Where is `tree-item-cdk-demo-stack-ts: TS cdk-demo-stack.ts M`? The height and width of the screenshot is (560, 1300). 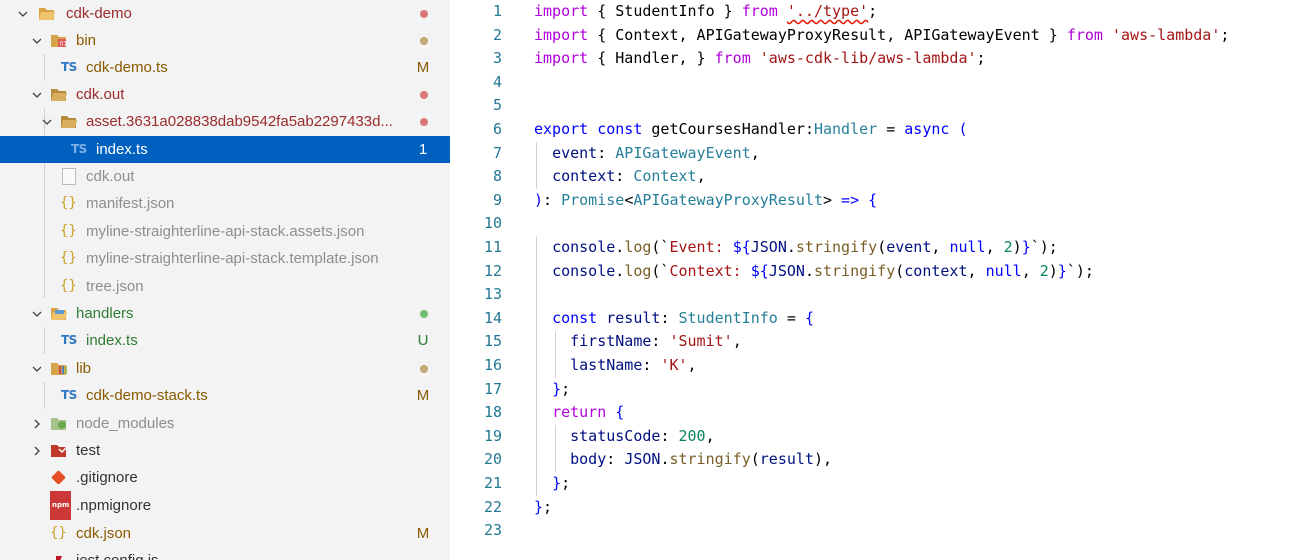
tree-item-cdk-demo-stack-ts: TS cdk-demo-stack.ts M is located at coordinates (225, 395).